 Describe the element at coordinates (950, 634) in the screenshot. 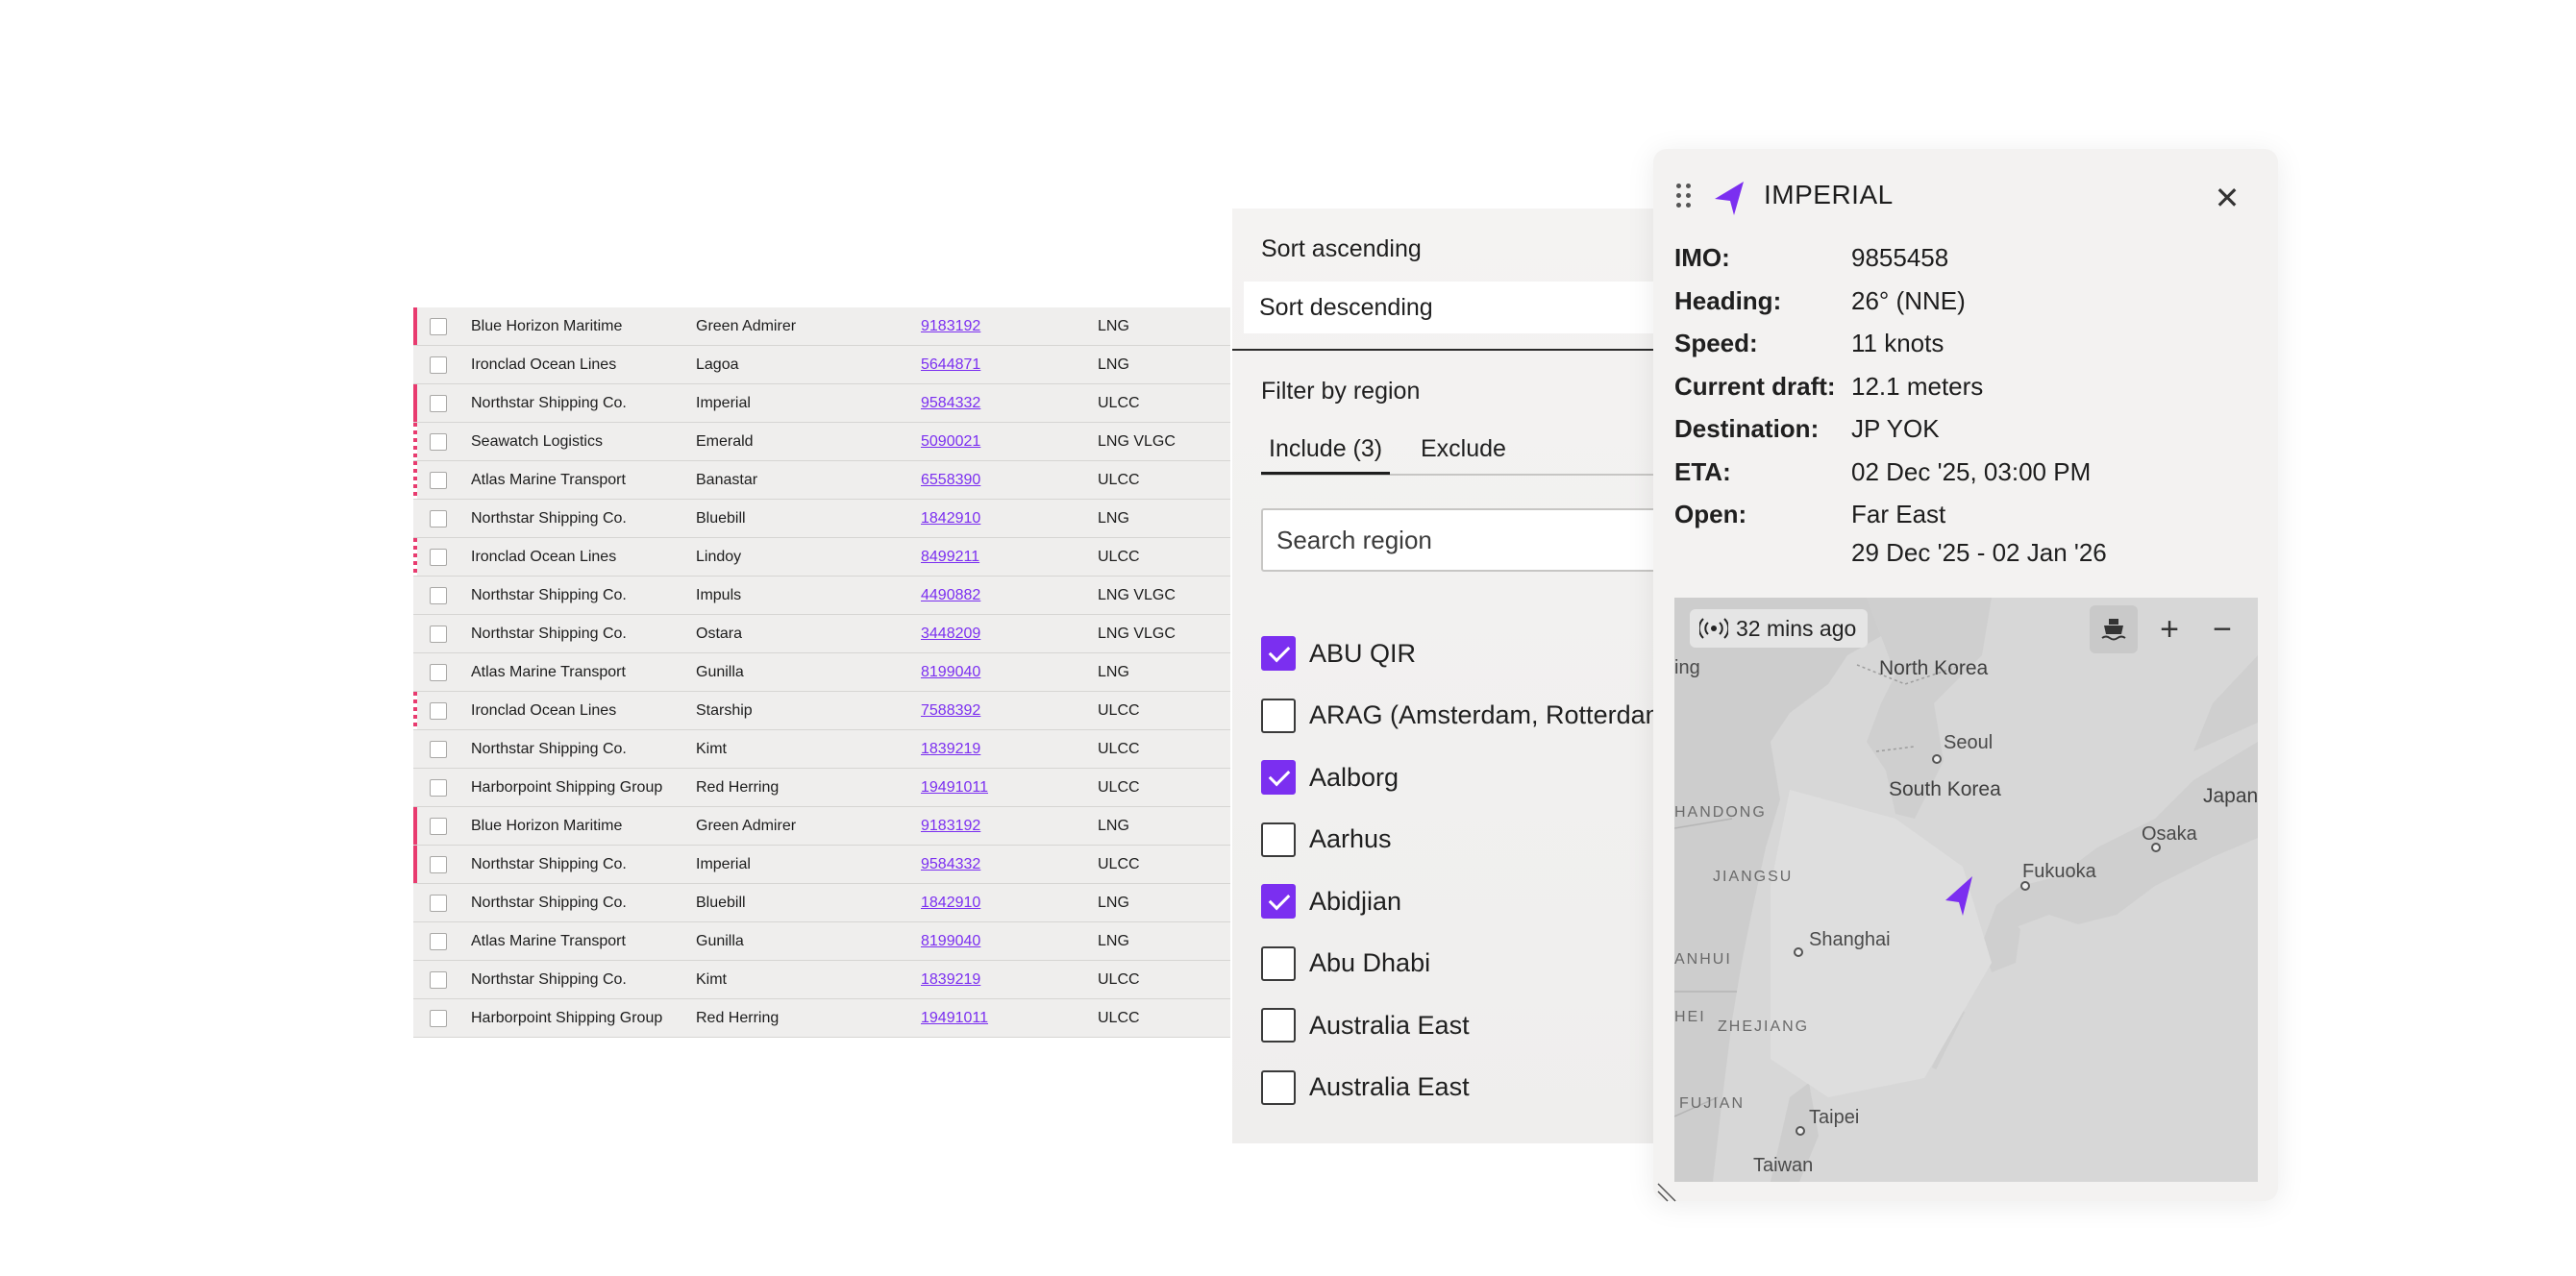

I see `imo-link: 3448209` at that location.